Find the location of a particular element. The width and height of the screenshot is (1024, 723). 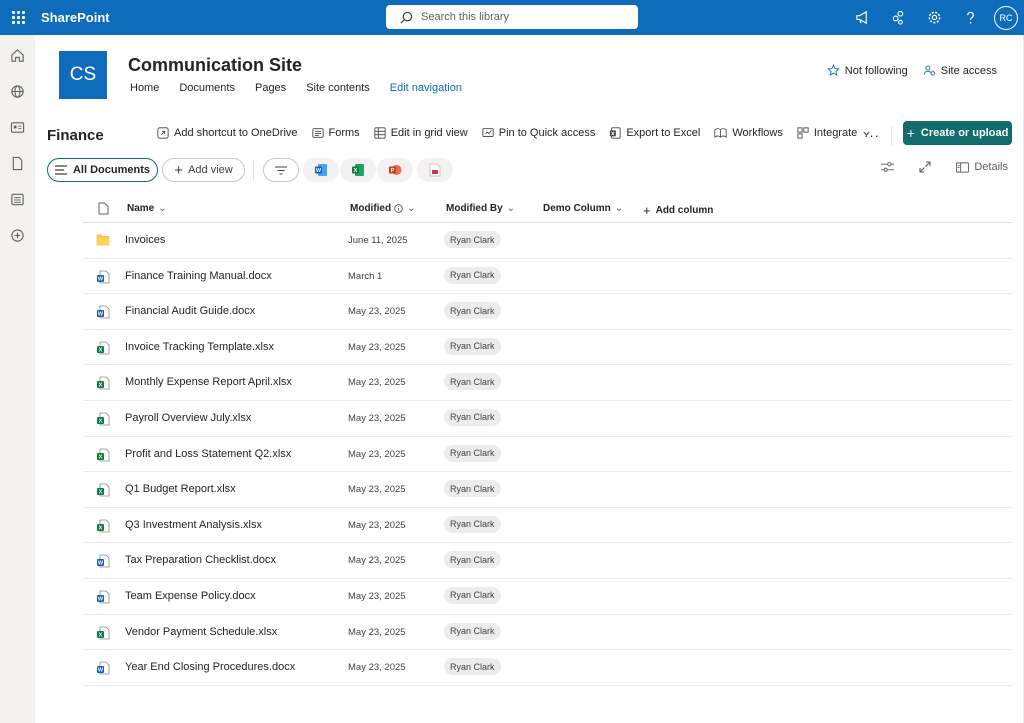

modified-by-header: Modified By ⌄ is located at coordinates (480, 208).